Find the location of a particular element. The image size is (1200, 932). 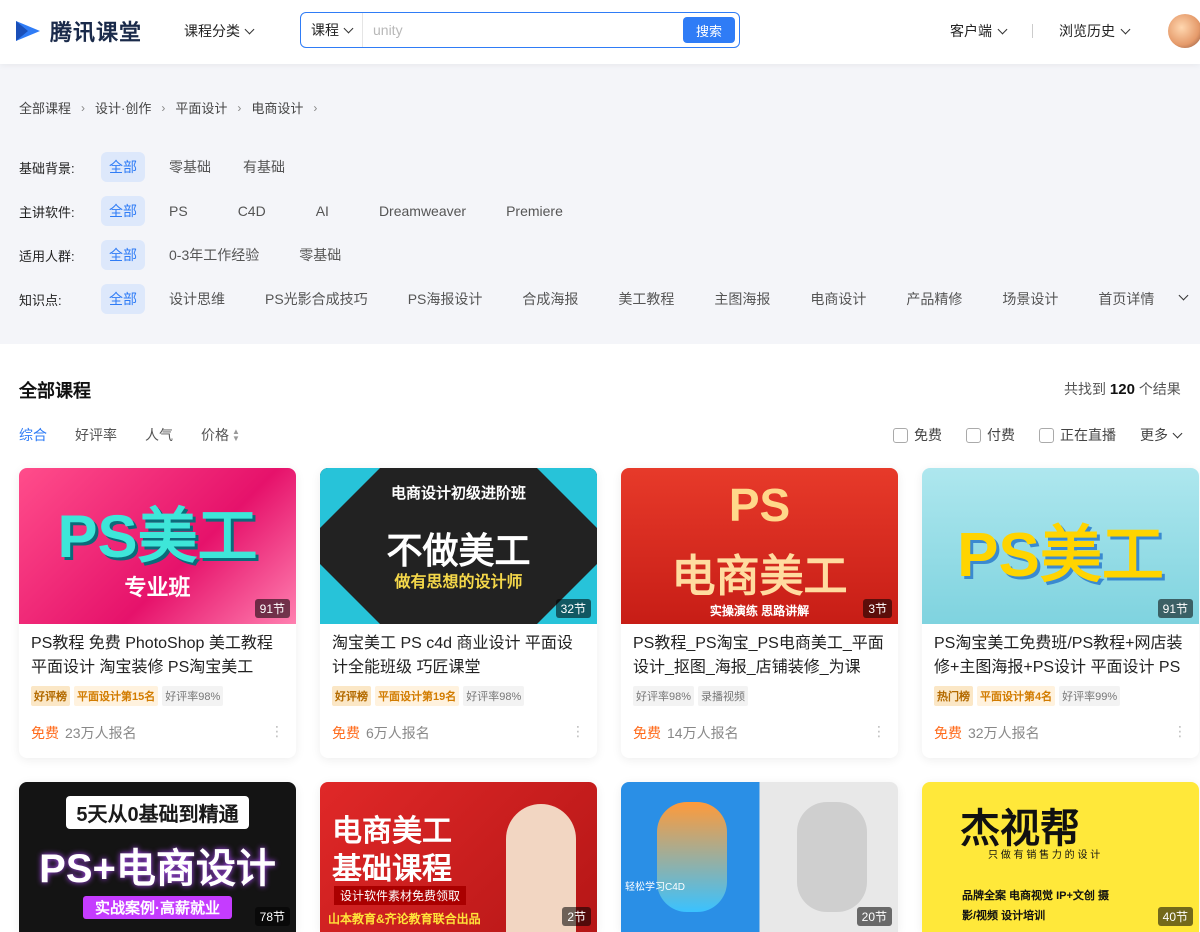

filter-option: PS is located at coordinates (178, 211).